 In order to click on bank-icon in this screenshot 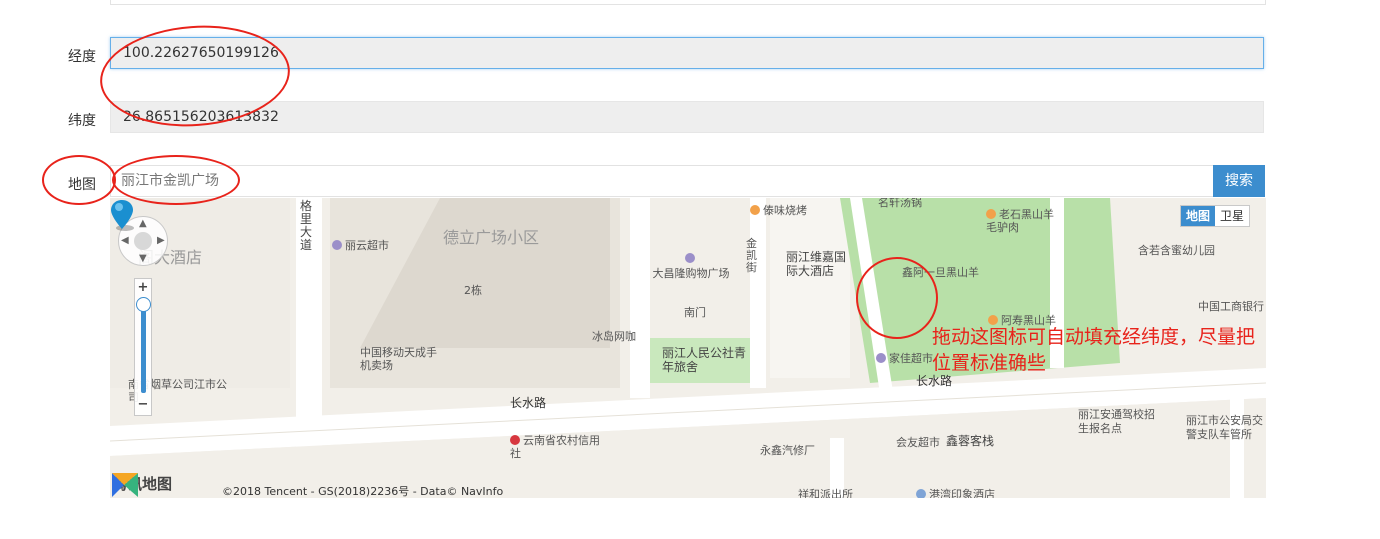, I will do `click(515, 440)`.